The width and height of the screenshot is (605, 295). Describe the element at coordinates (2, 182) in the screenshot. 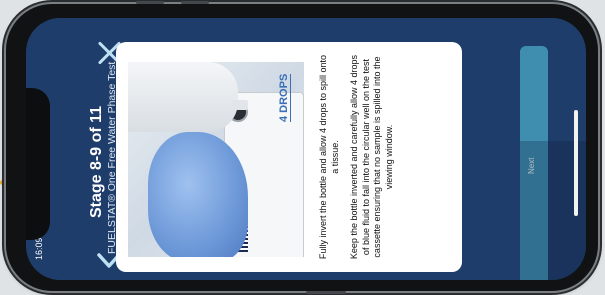

I see `edge-marker` at that location.